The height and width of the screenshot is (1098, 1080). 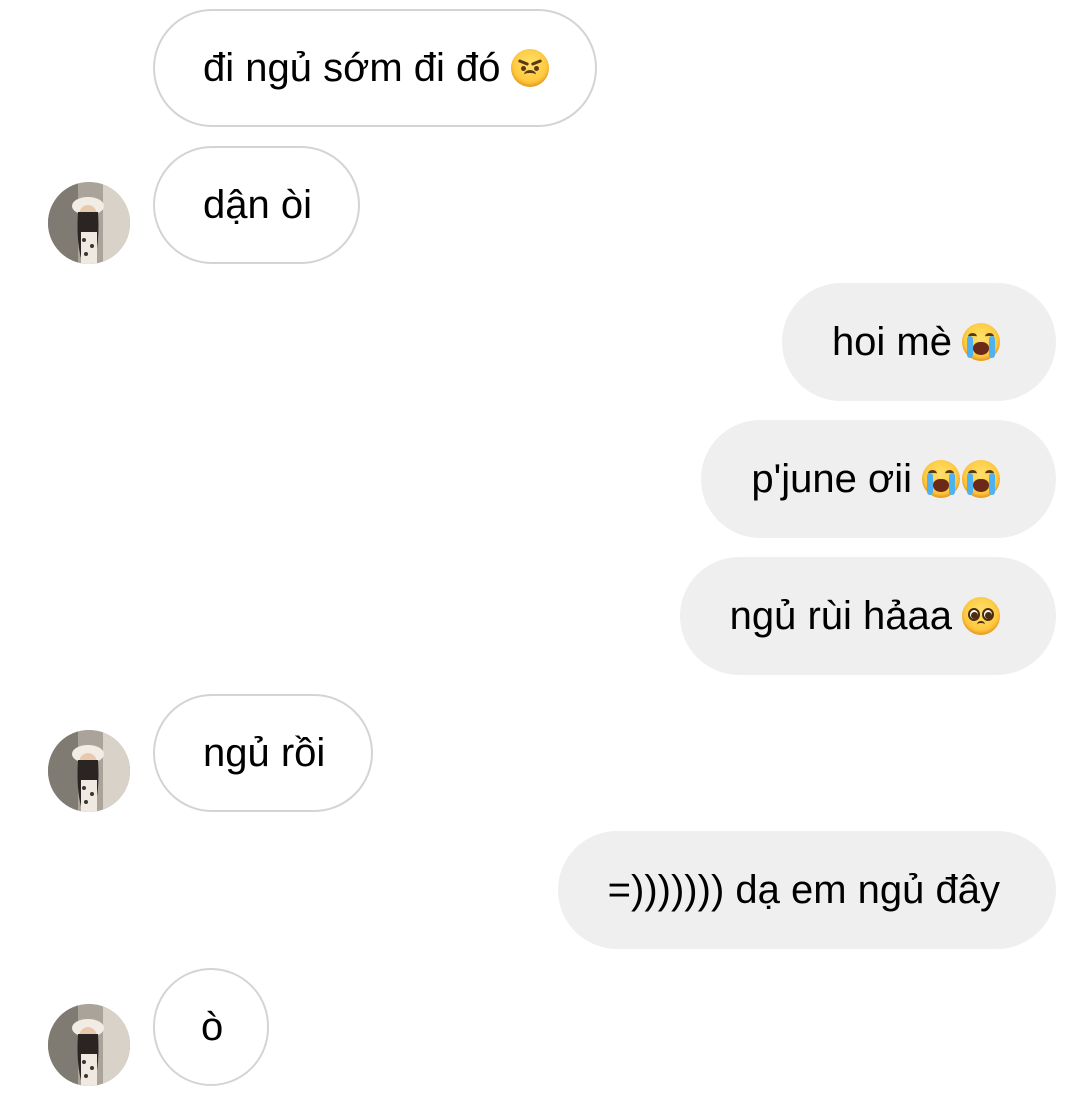 I want to click on received-message-bubble: đi ngủ sớm đi đó, so click(x=375, y=68).